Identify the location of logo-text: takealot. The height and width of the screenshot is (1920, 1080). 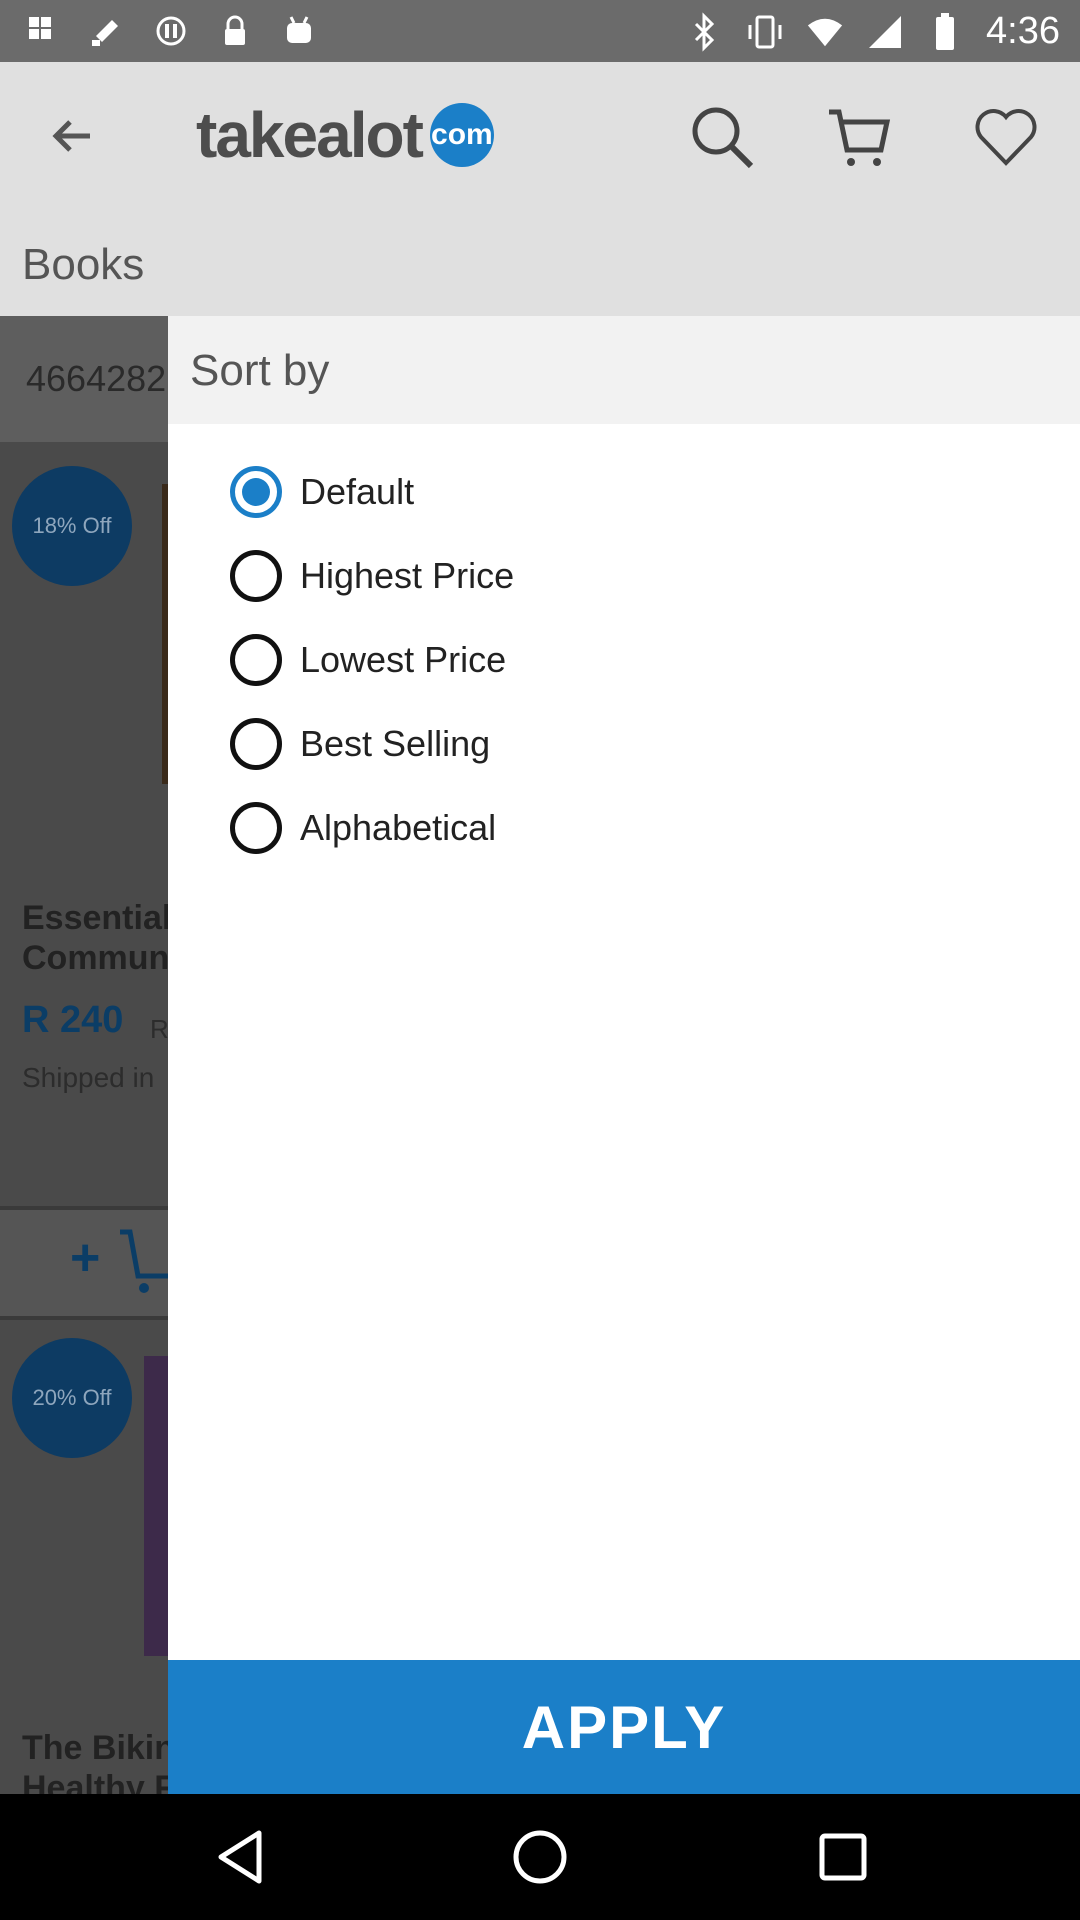
(310, 135).